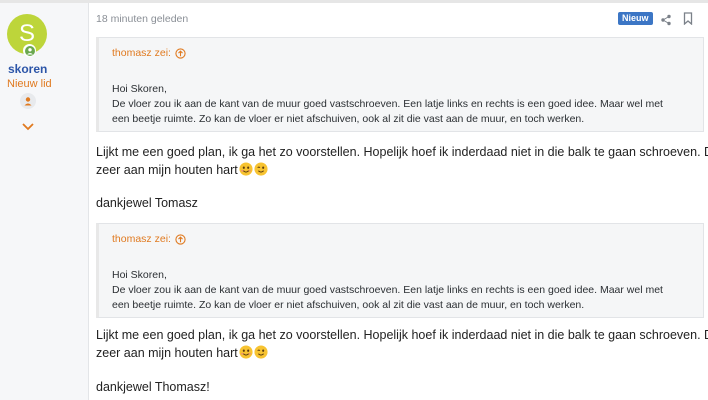 This screenshot has height=400, width=708. I want to click on user-rank: Nieuw lid, so click(29, 84).